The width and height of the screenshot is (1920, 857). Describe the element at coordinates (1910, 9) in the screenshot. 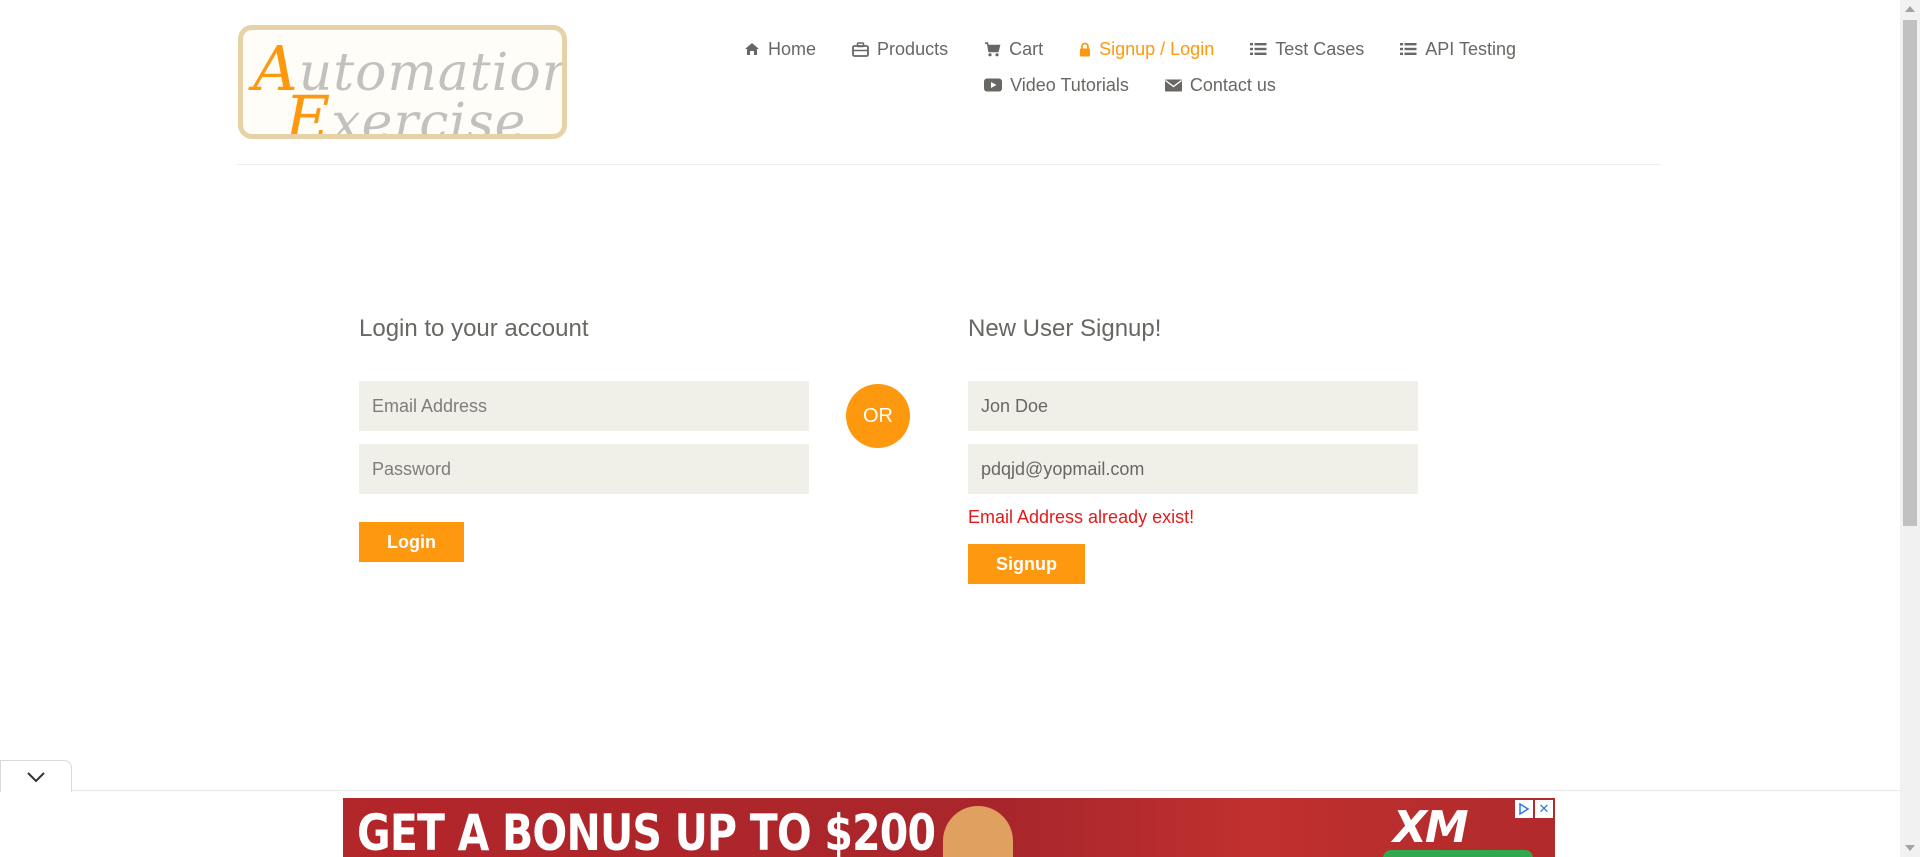

I see `scroll-up-arrow-icon` at that location.